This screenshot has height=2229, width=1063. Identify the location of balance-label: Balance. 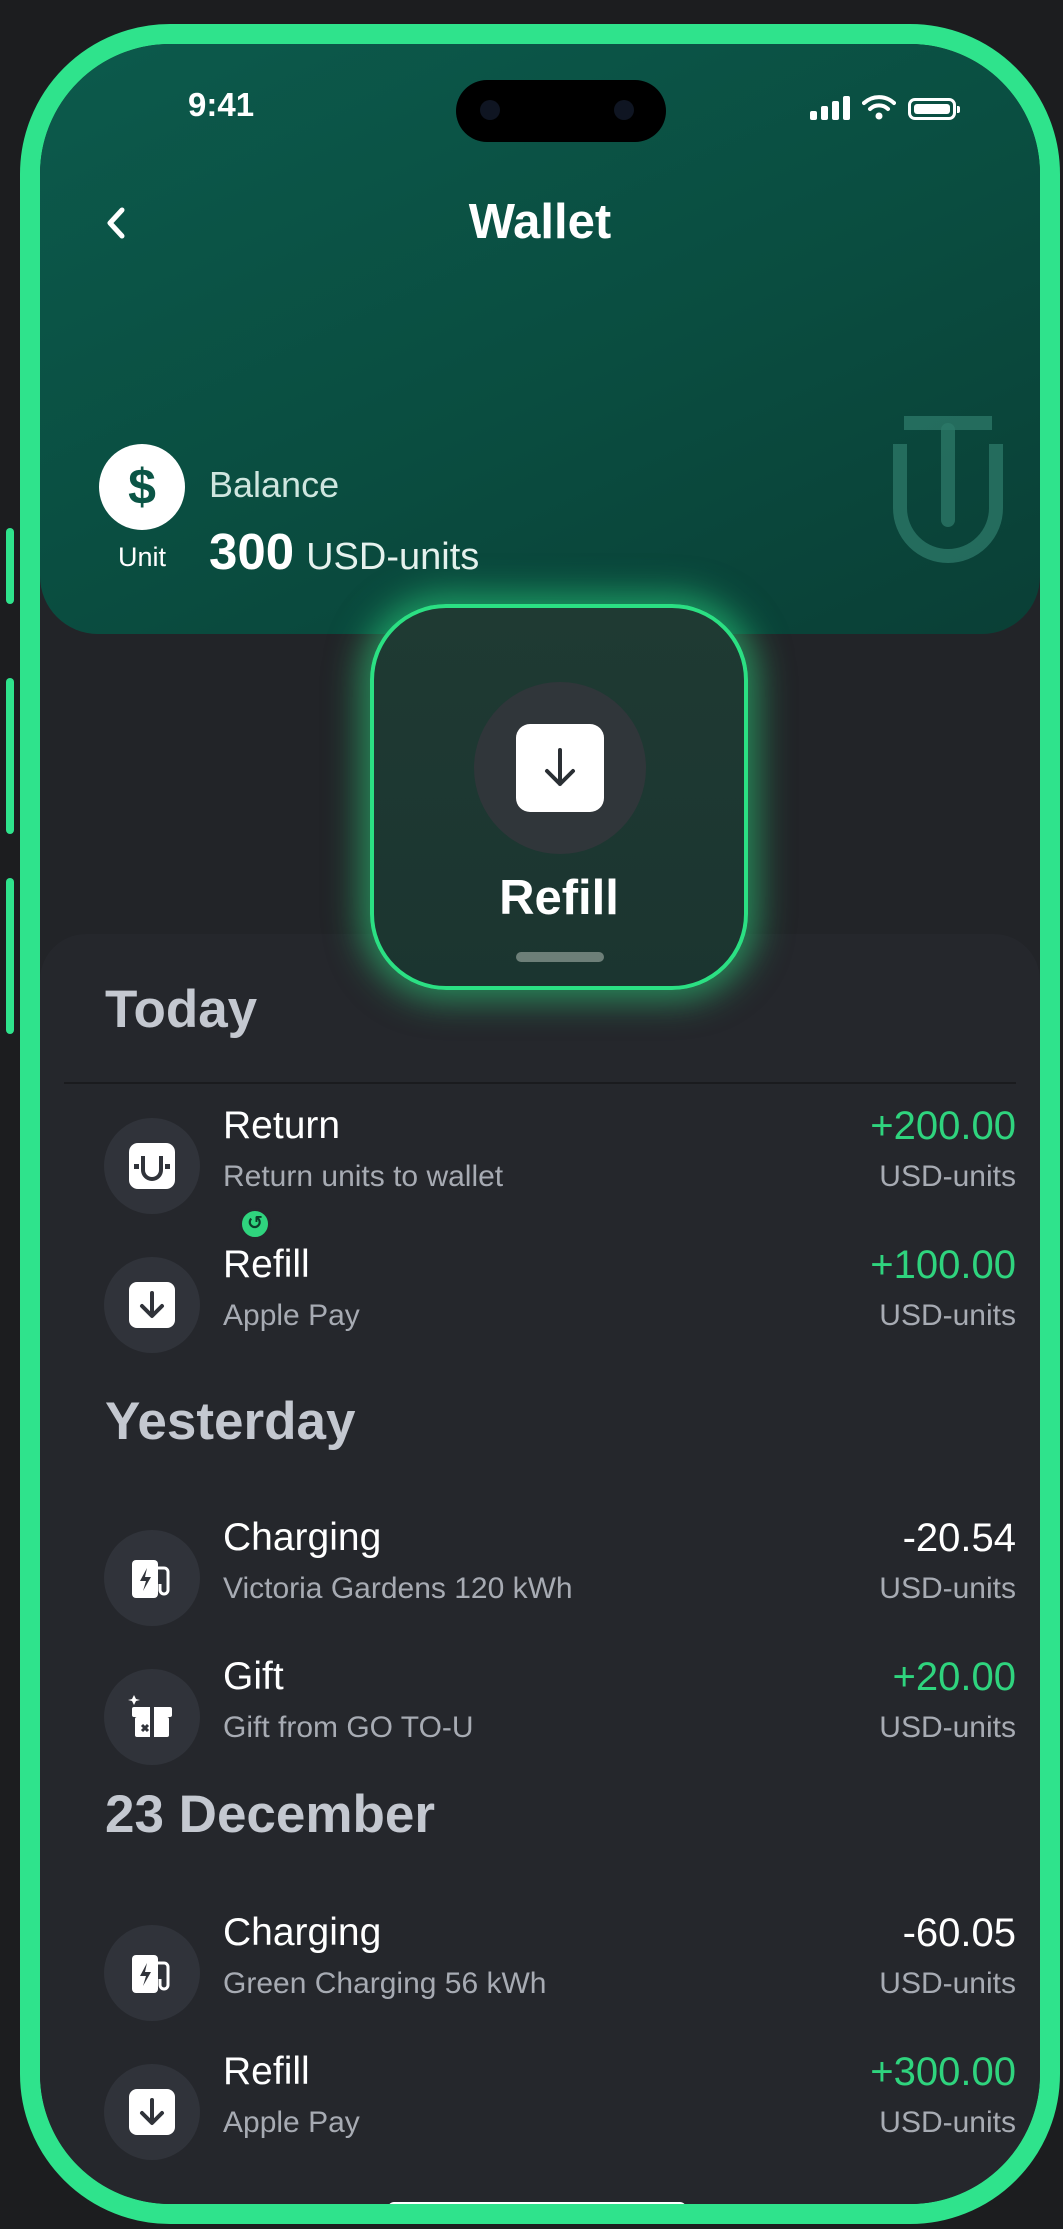
(274, 484).